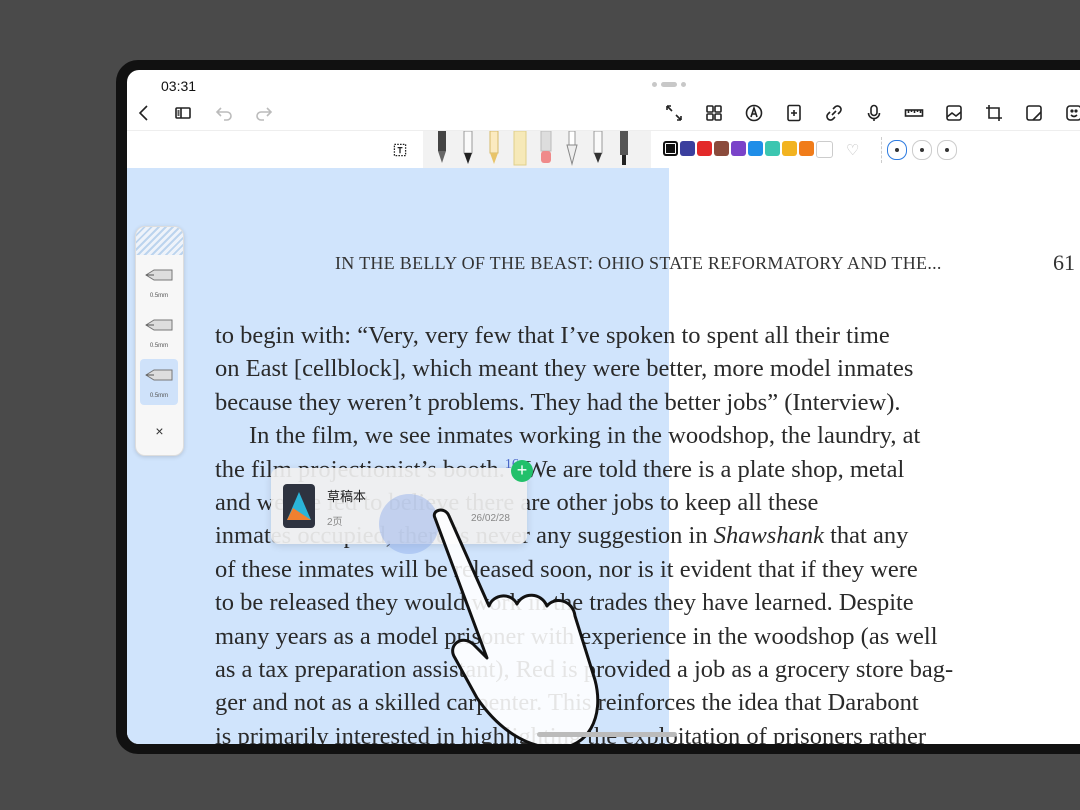 The height and width of the screenshot is (810, 1080). Describe the element at coordinates (347, 496) in the screenshot. I see `notebook-title: 草稿本` at that location.